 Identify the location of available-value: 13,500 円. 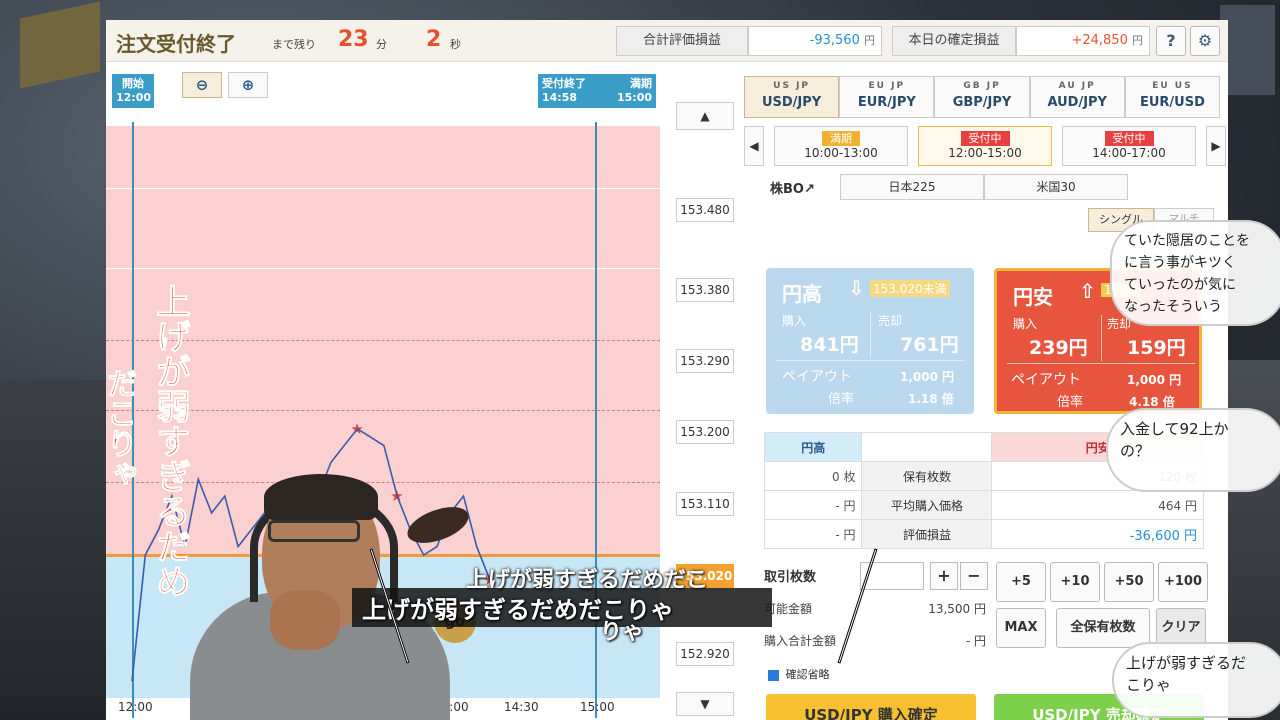
(957, 609).